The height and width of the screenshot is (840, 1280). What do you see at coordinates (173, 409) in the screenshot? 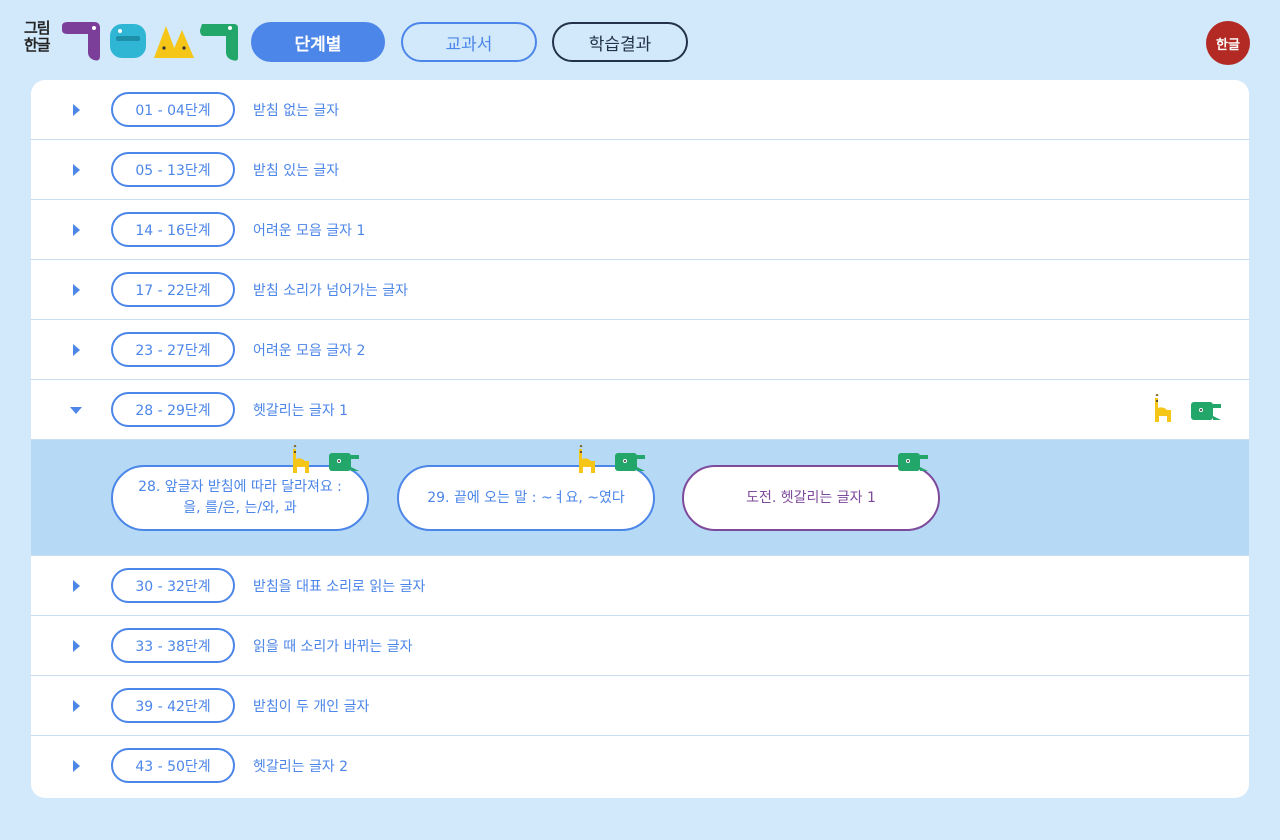
I see `stage-range-pill: 28 - 29단계` at bounding box center [173, 409].